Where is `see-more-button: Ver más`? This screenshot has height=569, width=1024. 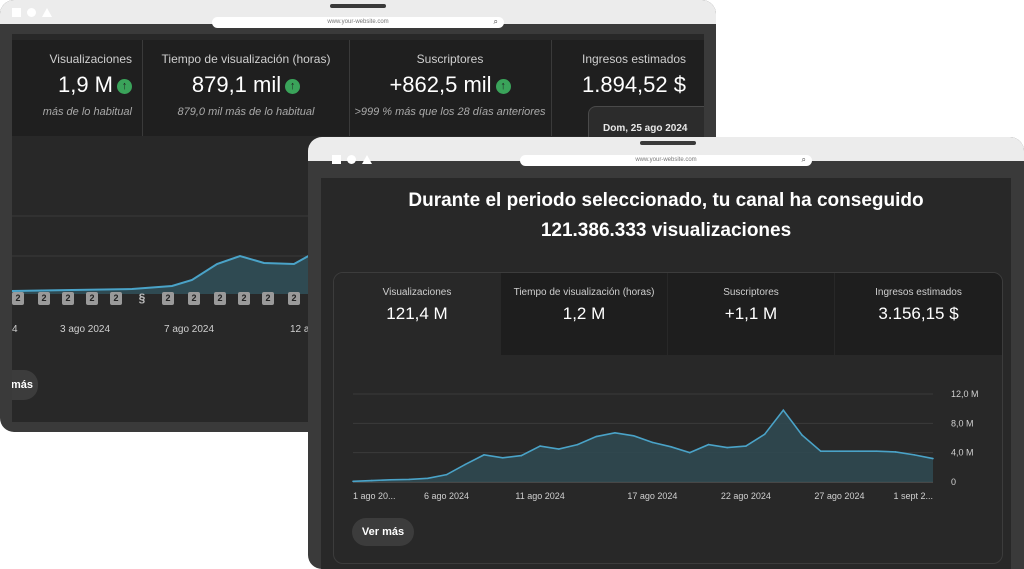
see-more-button: Ver más is located at coordinates (383, 532).